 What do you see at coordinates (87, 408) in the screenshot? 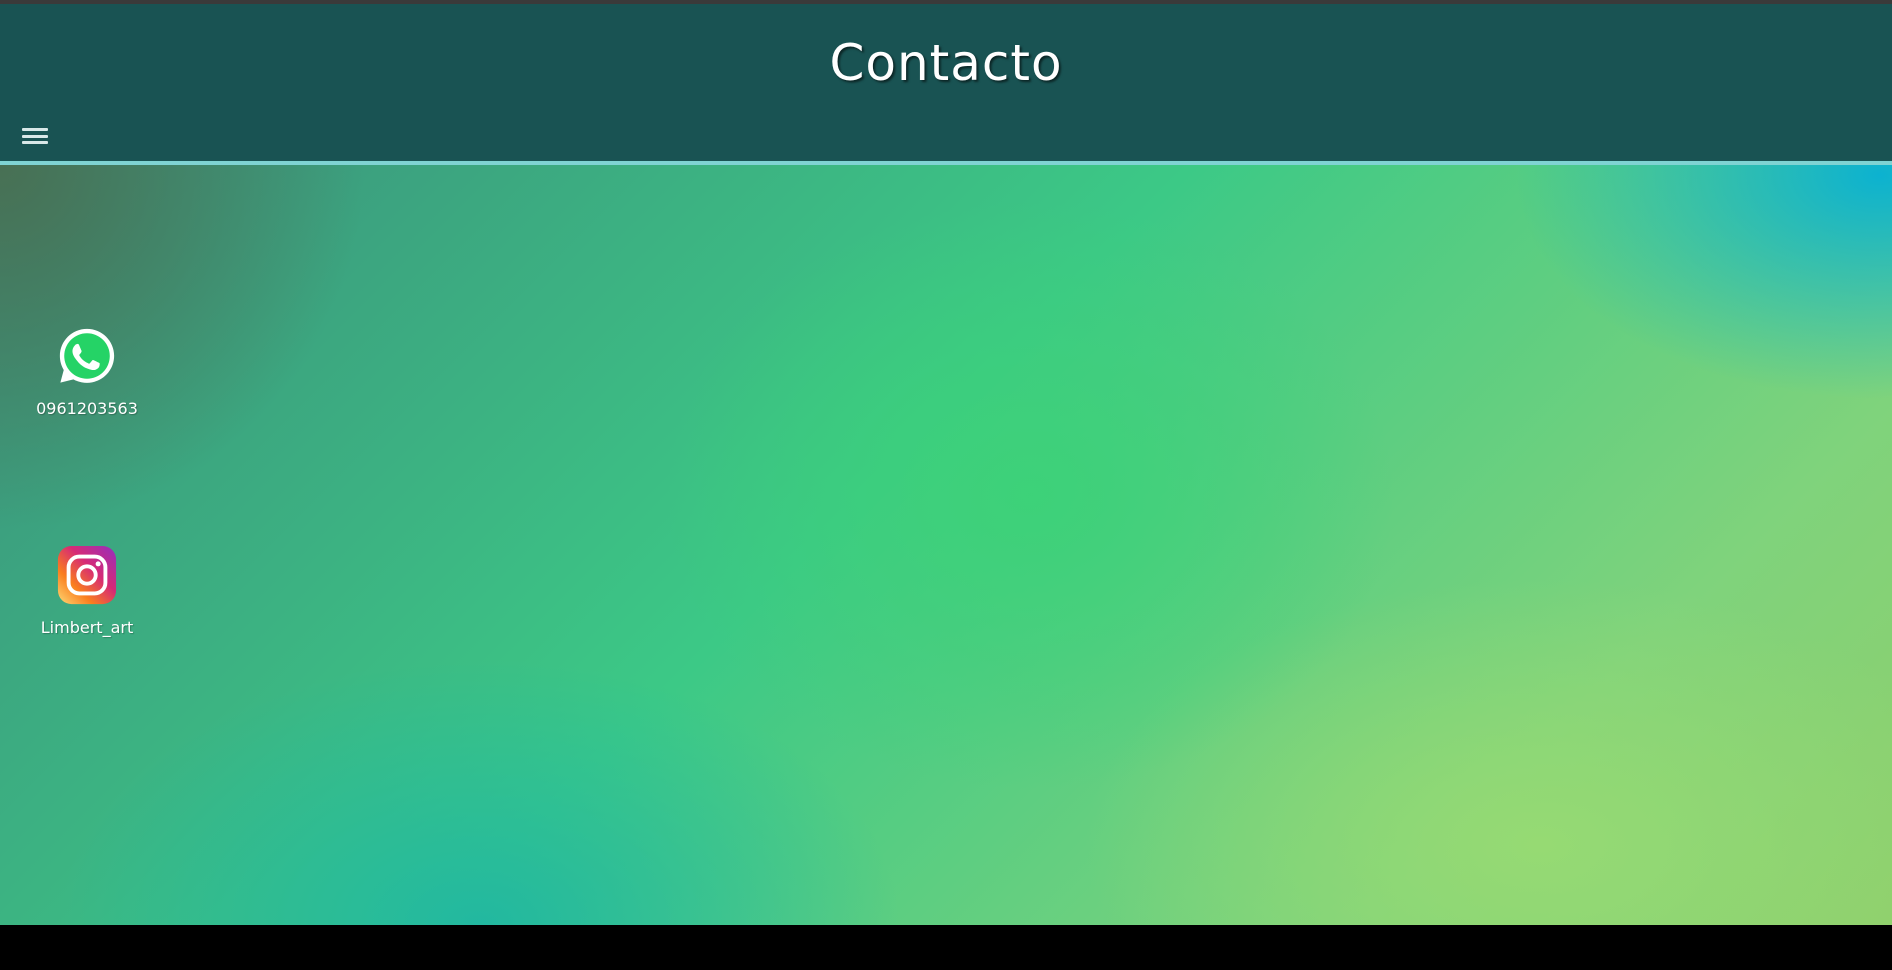
I see `whatsapp-number: 0961203563` at bounding box center [87, 408].